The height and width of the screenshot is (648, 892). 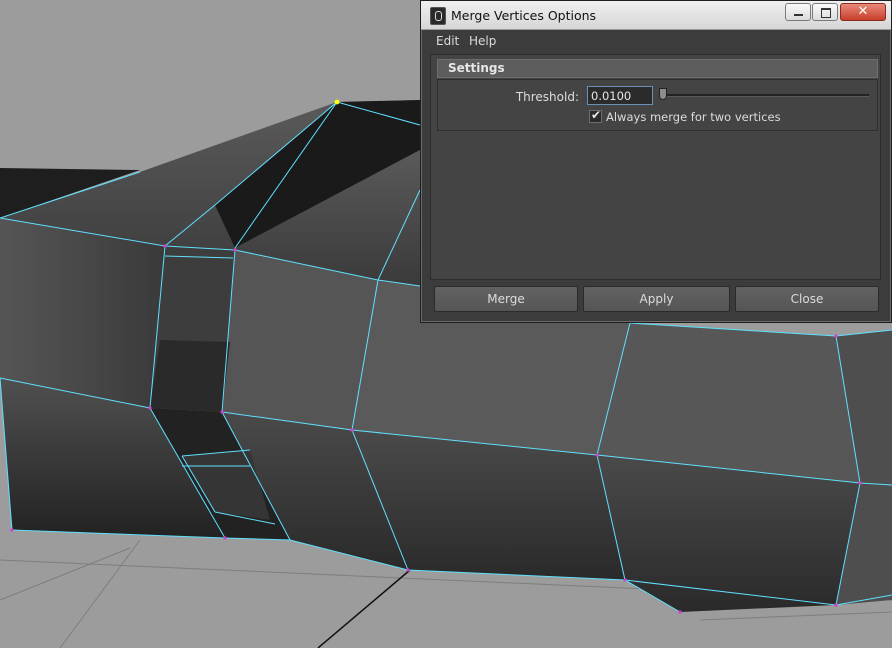 I want to click on threshold-input, so click(x=620, y=95).